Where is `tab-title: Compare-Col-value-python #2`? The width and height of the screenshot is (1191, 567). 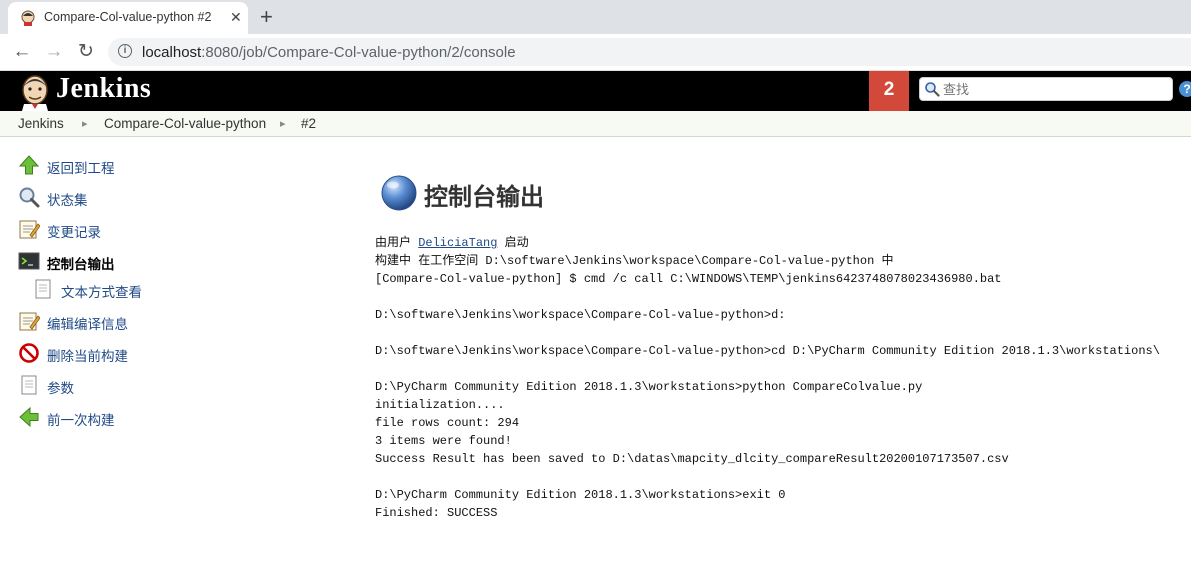
tab-title: Compare-Col-value-python #2 is located at coordinates (128, 17).